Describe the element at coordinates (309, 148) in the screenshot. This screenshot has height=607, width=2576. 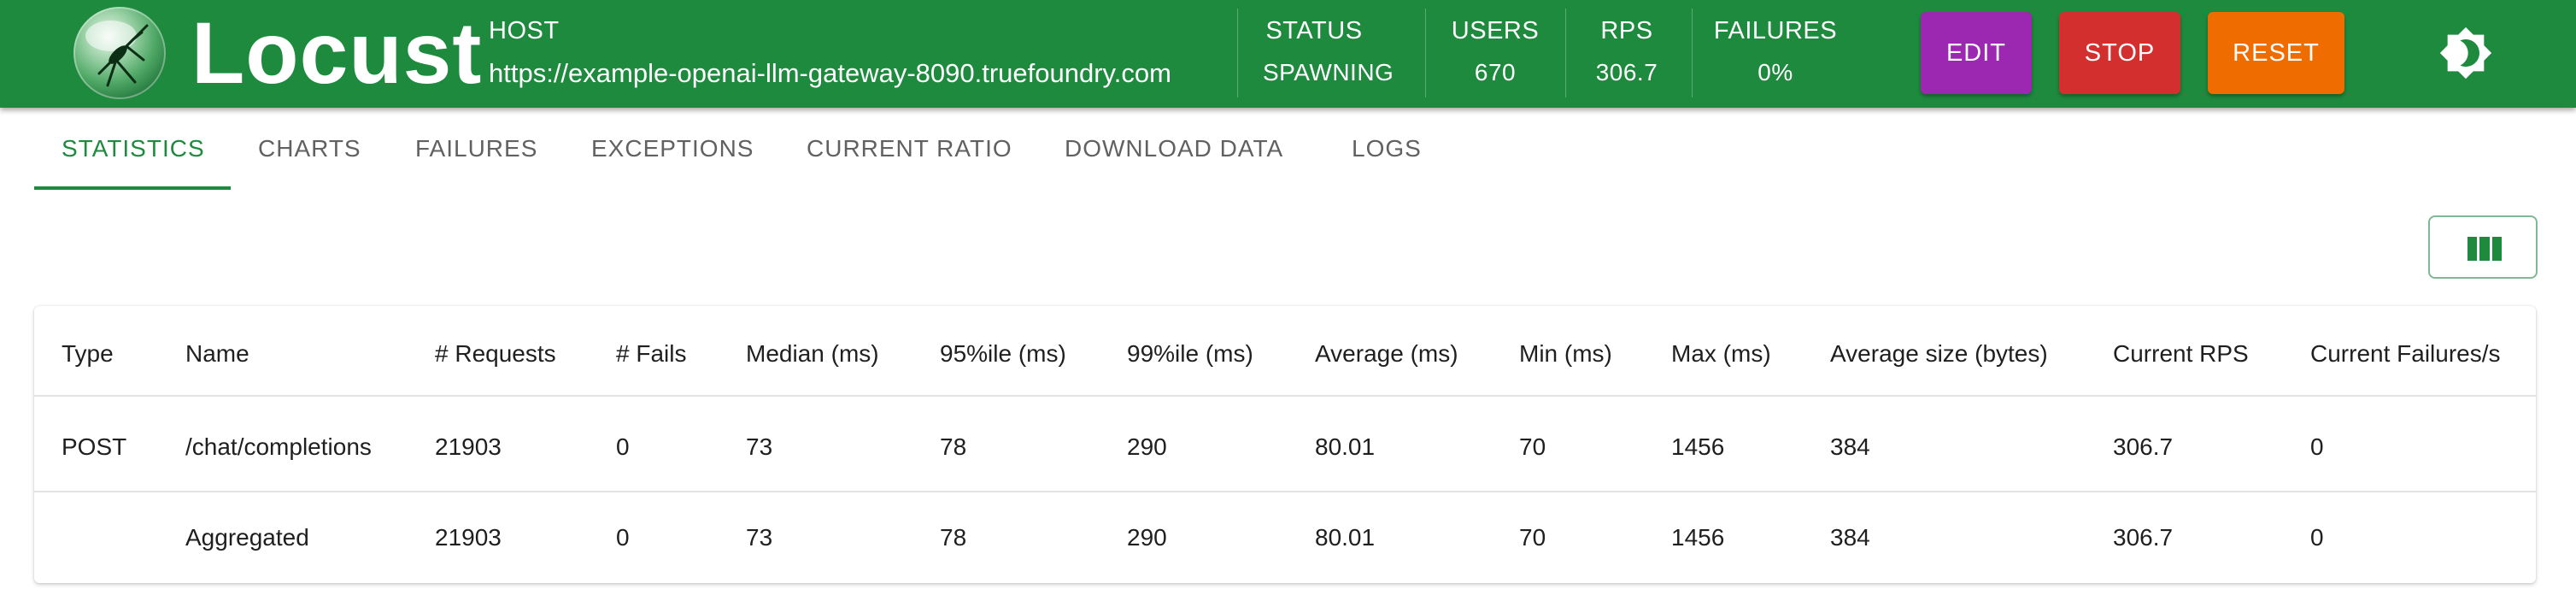
I see `tab-charts: CHARTS` at that location.